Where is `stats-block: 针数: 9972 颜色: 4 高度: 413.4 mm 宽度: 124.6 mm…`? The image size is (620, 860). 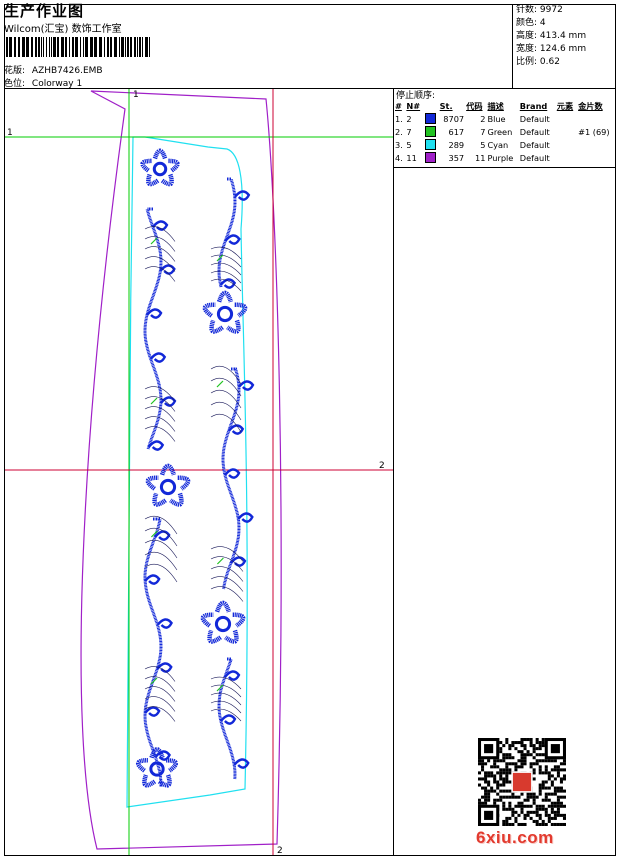
stats-block: 针数: 9972 颜色: 4 高度: 413.4 mm 宽度: 124.6 mm… is located at coordinates (564, 46).